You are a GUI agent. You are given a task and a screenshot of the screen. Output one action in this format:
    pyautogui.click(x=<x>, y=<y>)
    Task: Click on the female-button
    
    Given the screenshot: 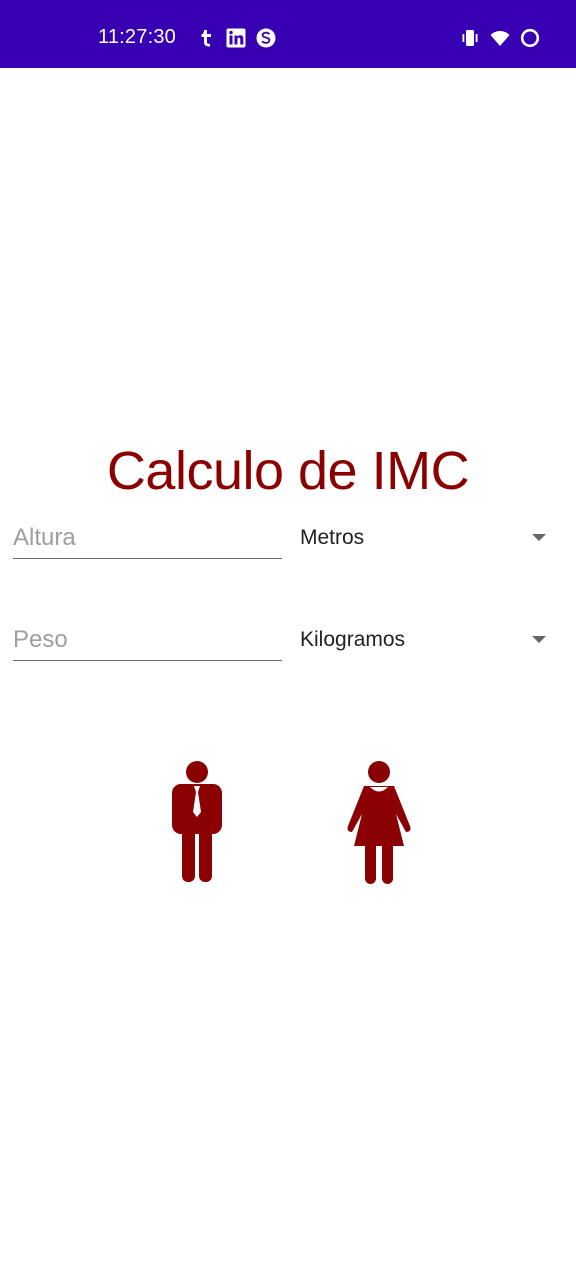 What is the action you would take?
    pyautogui.click(x=379, y=823)
    